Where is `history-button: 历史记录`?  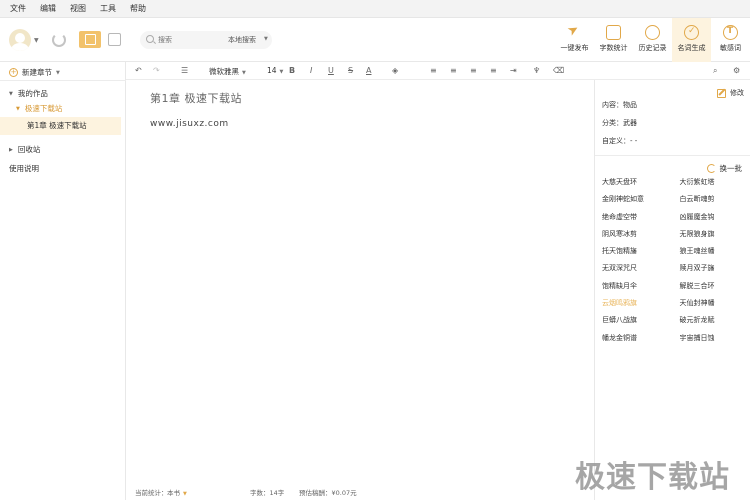 history-button: 历史记录 is located at coordinates (652, 40).